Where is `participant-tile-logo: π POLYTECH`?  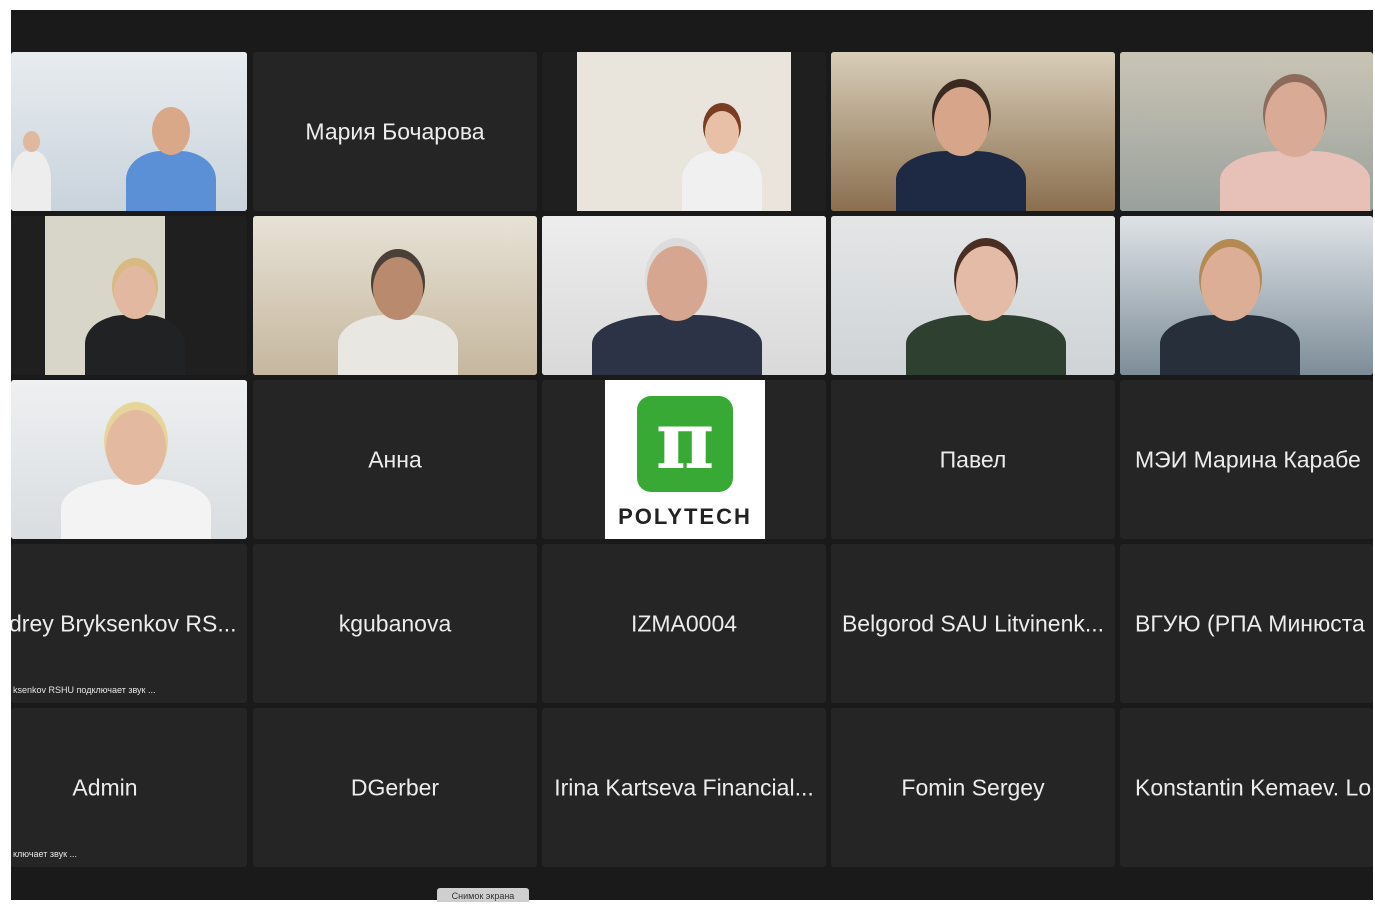 participant-tile-logo: π POLYTECH is located at coordinates (684, 459).